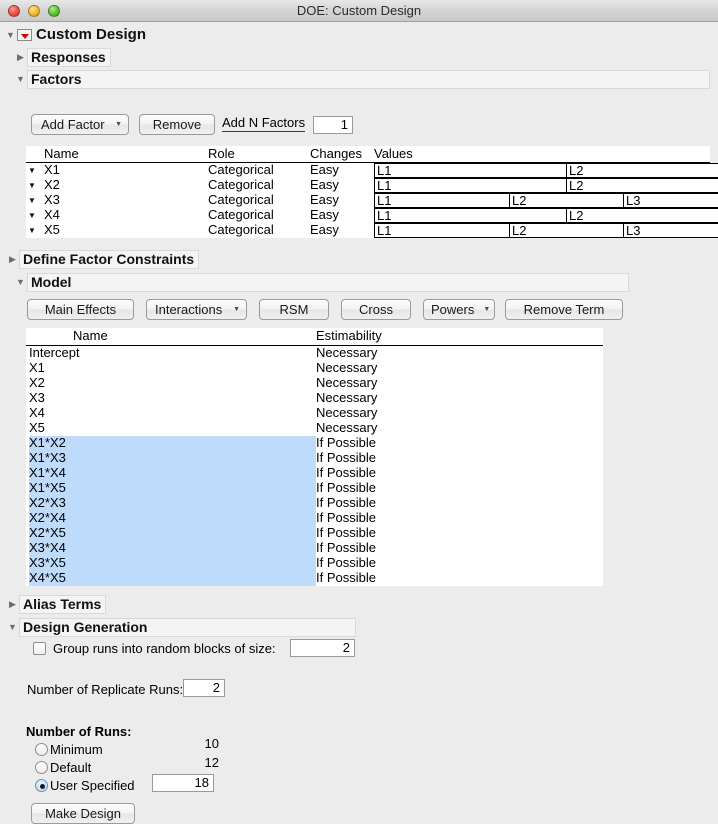  I want to click on radio-default-button, so click(41, 767).